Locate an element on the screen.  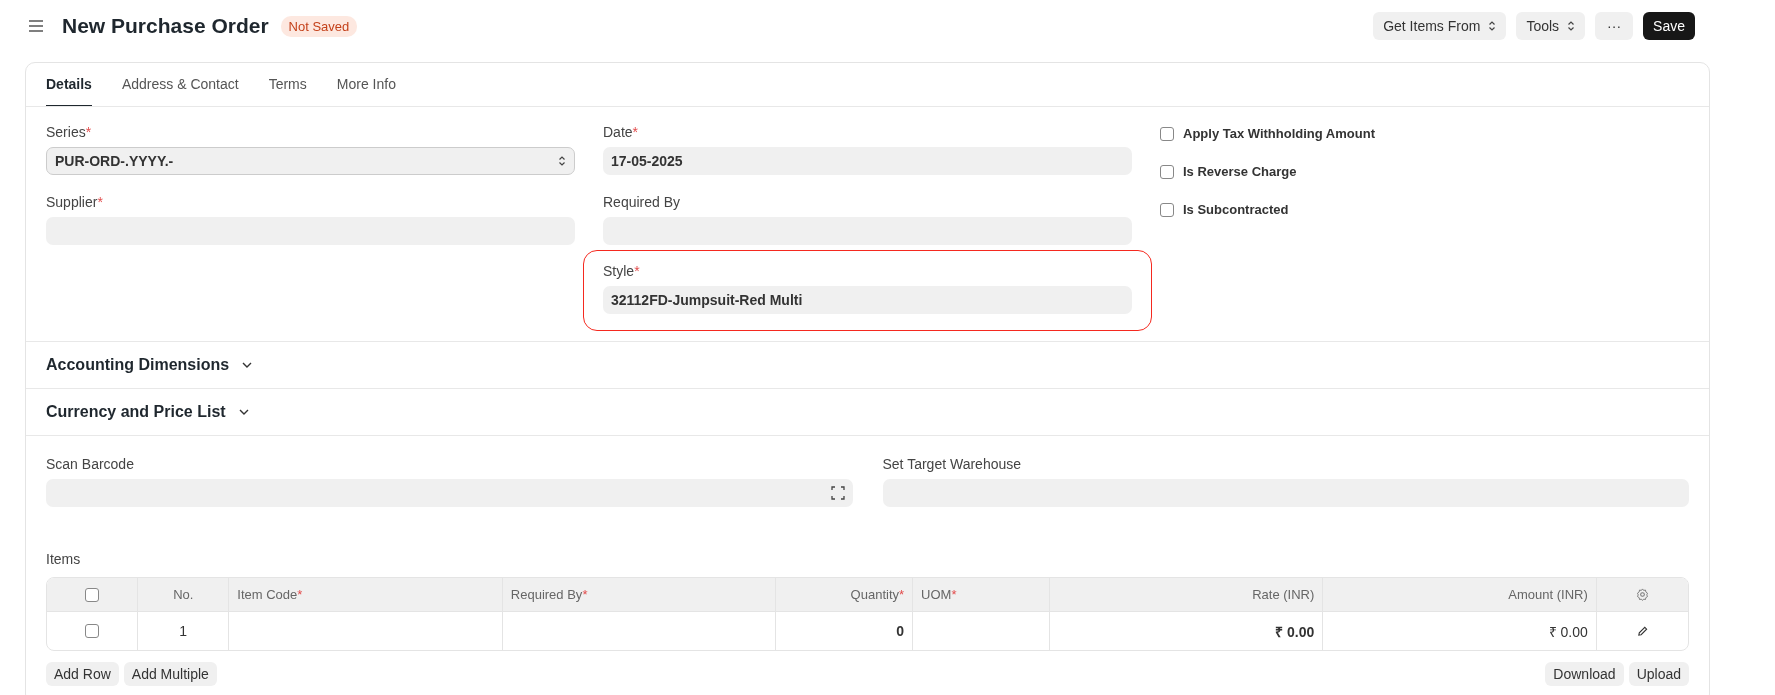
dropdown-button: Get Items From is located at coordinates (1440, 26).